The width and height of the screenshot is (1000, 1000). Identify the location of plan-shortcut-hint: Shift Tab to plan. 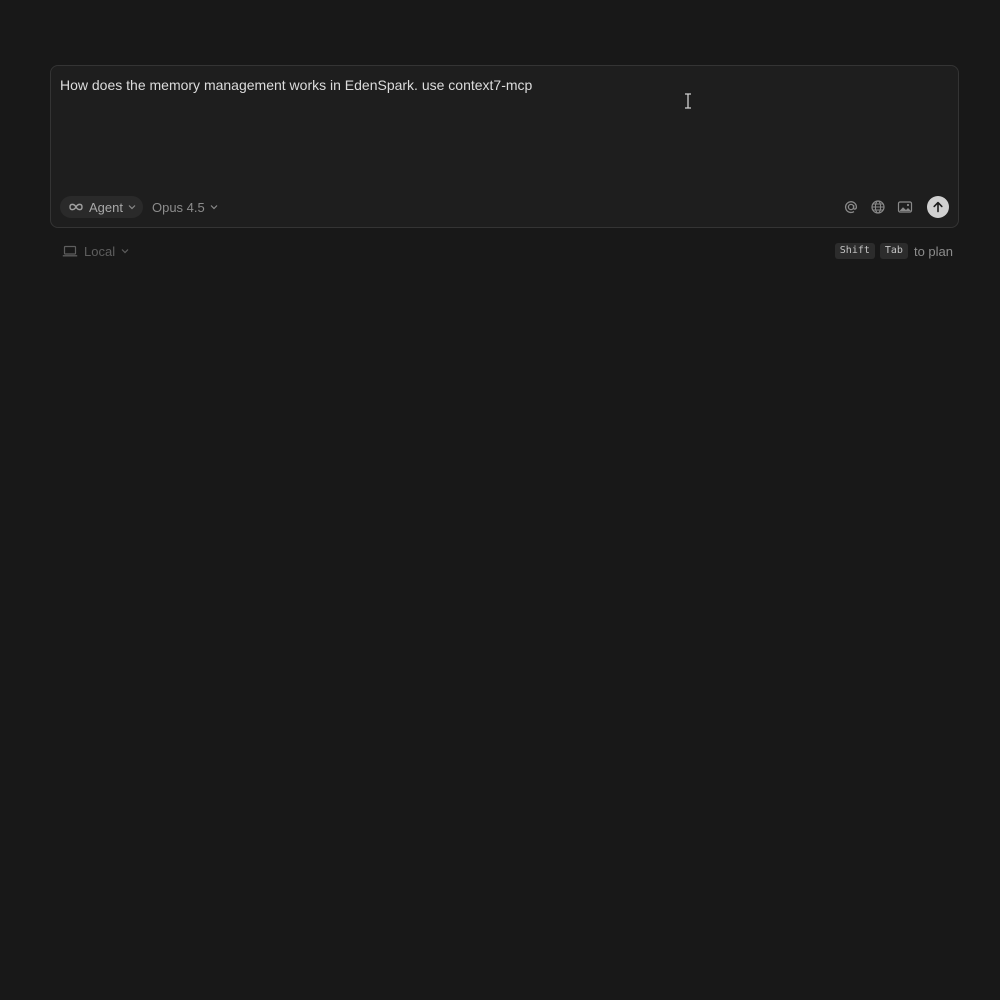
(893, 251).